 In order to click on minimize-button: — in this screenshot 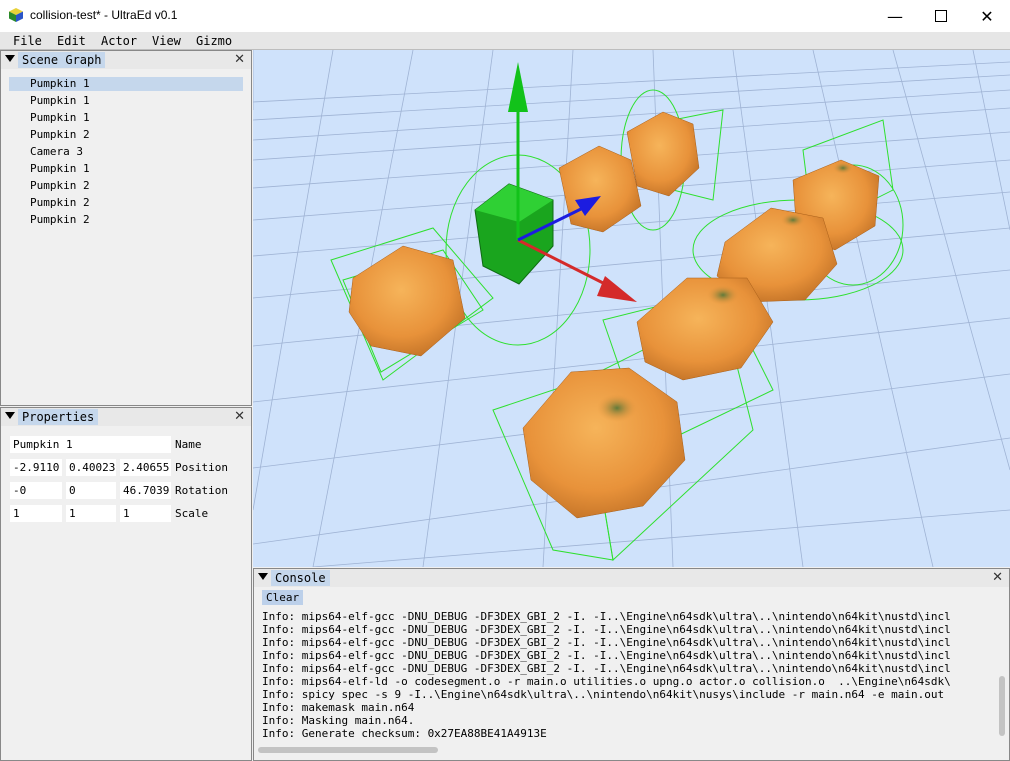, I will do `click(895, 16)`.